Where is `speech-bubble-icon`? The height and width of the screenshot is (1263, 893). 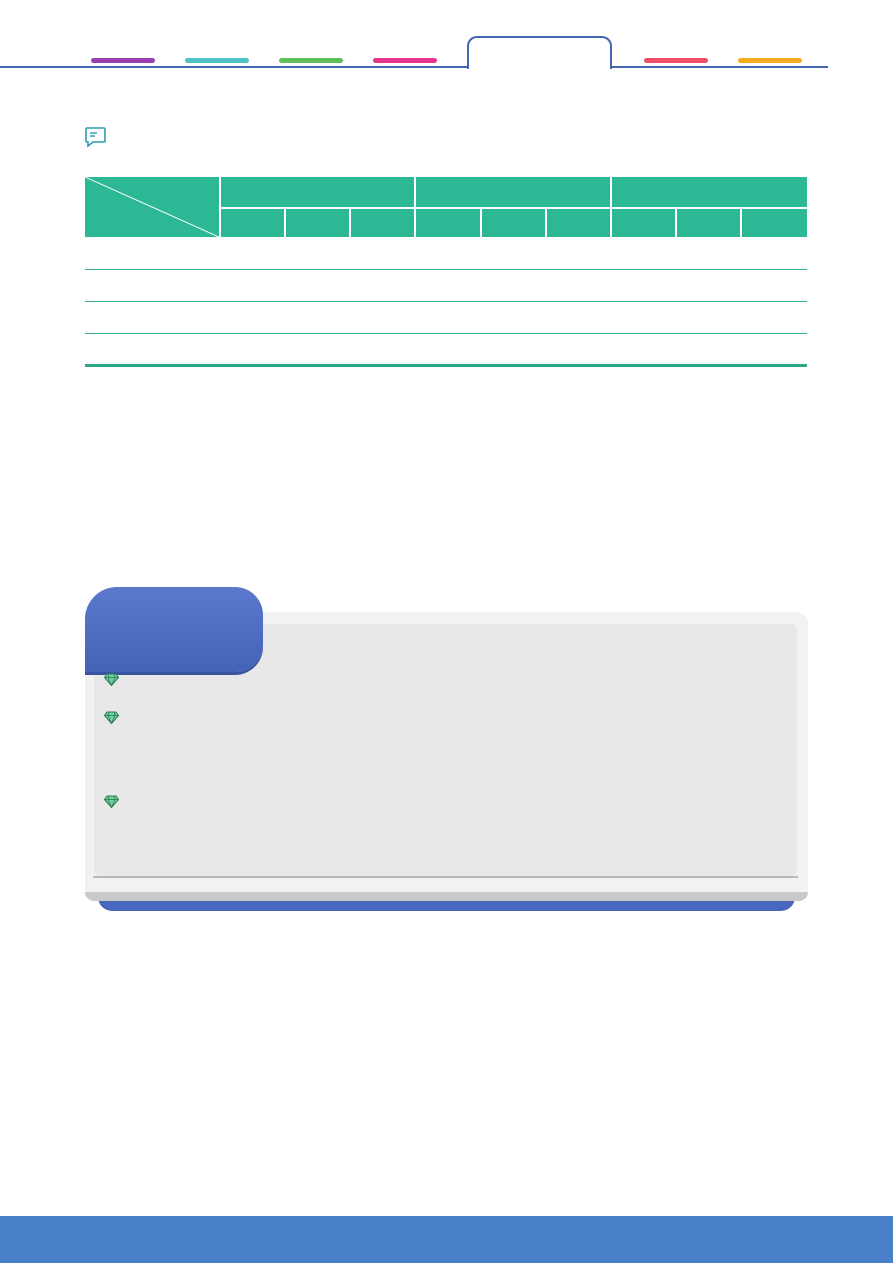 speech-bubble-icon is located at coordinates (96, 137).